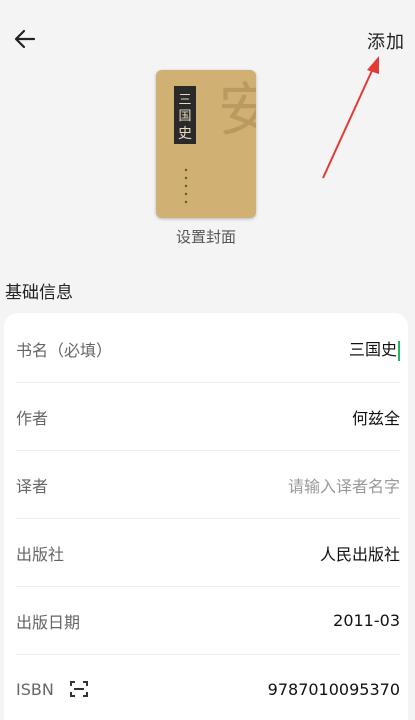 This screenshot has width=415, height=720. What do you see at coordinates (184, 100) in the screenshot?
I see `svg-text: 三` at bounding box center [184, 100].